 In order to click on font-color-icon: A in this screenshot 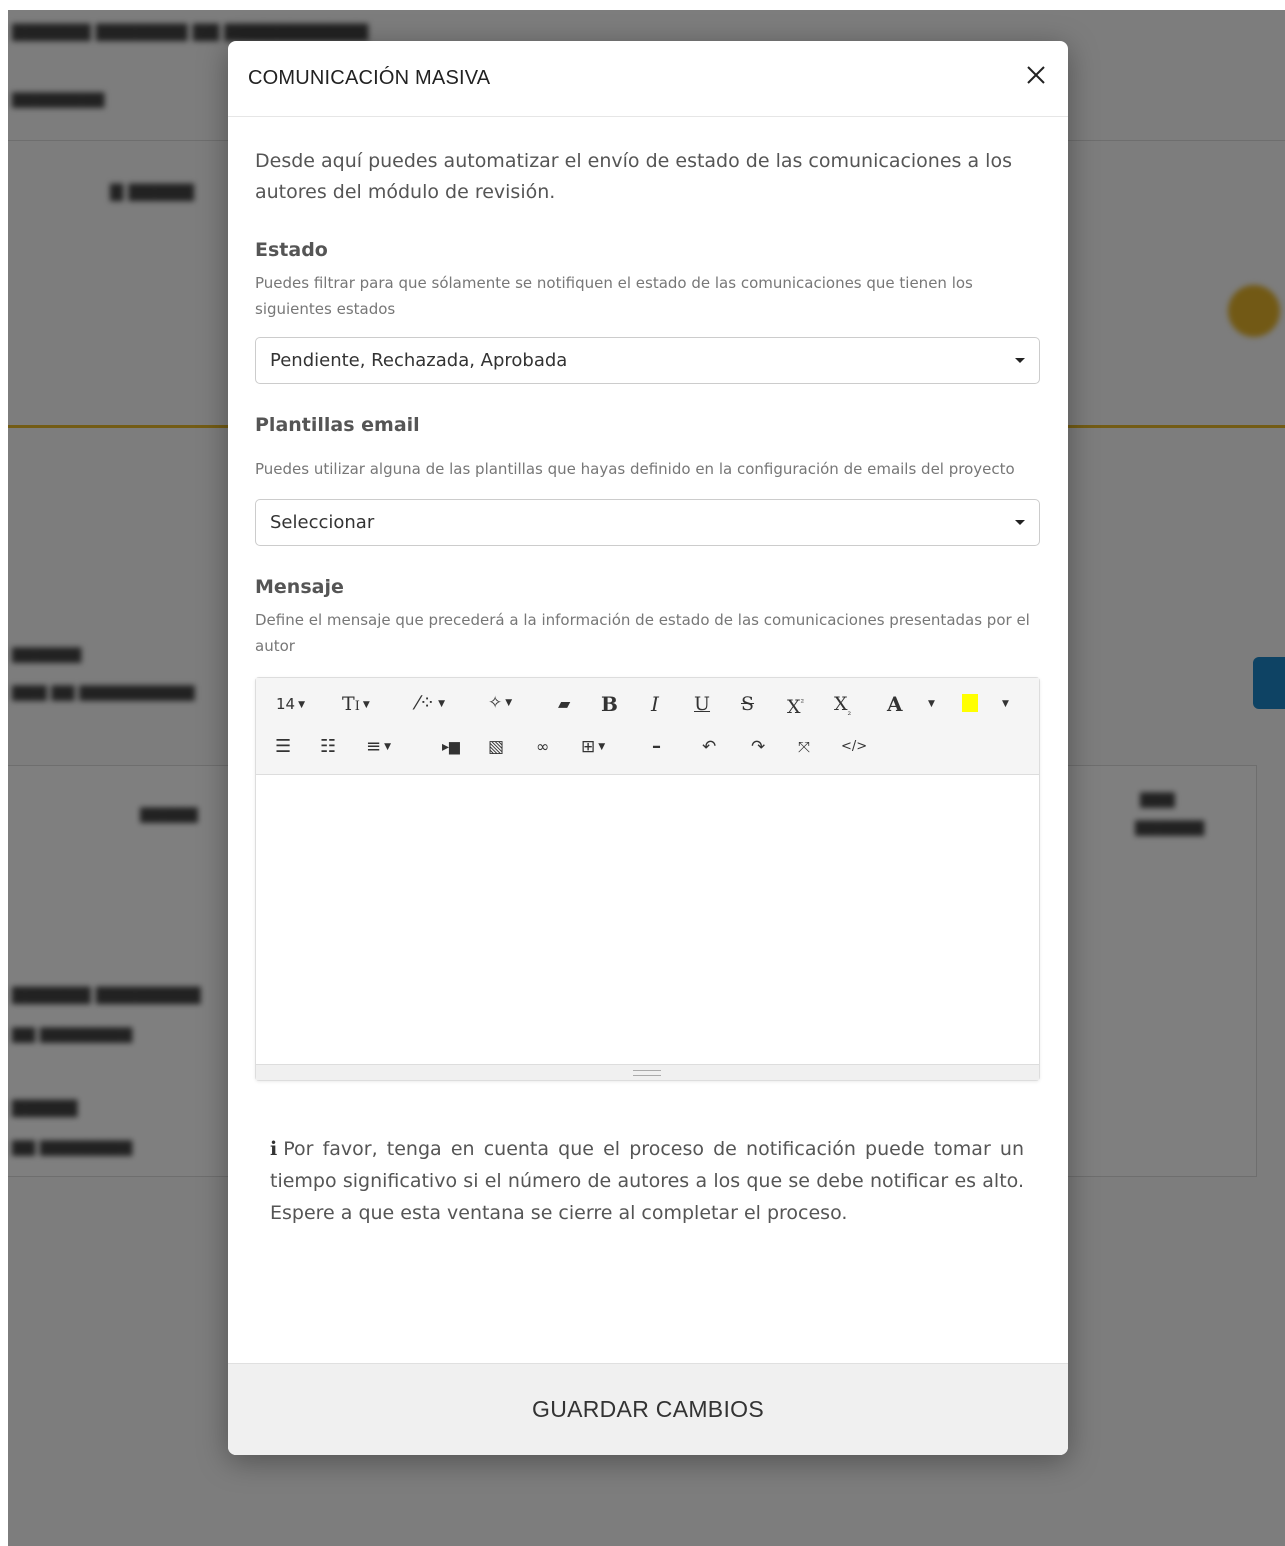, I will do `click(895, 704)`.